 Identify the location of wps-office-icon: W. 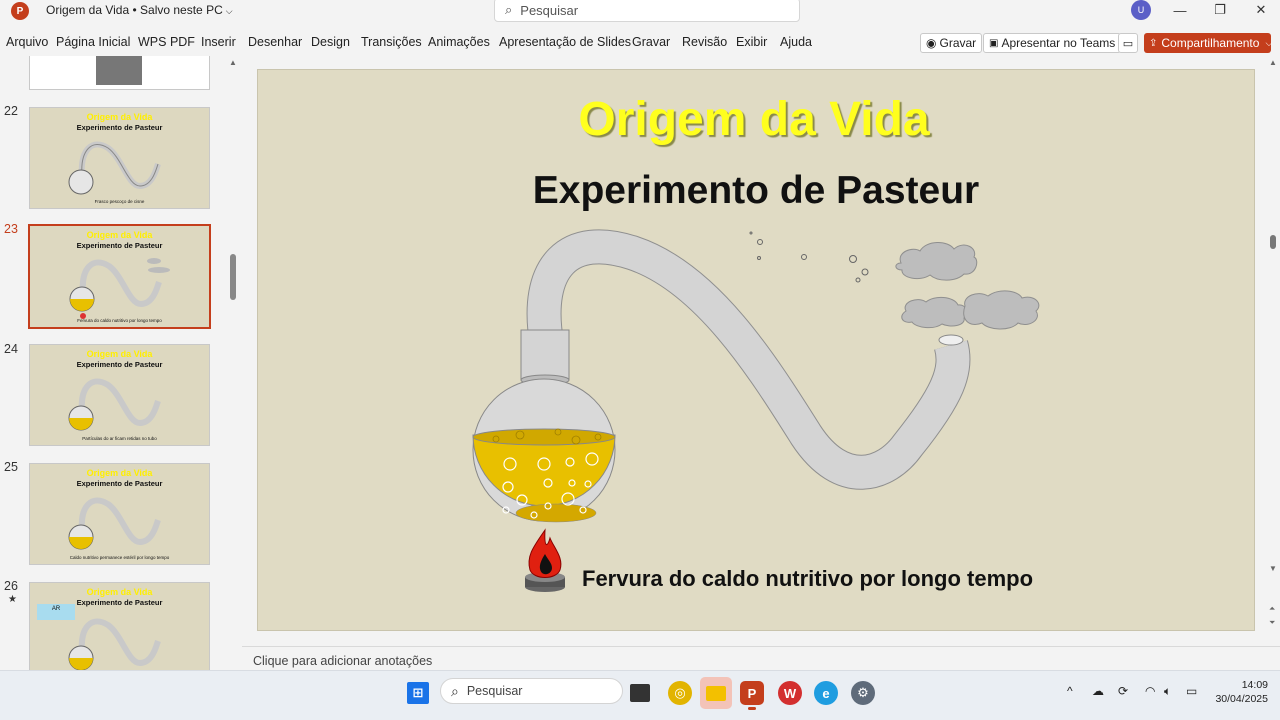
(790, 693).